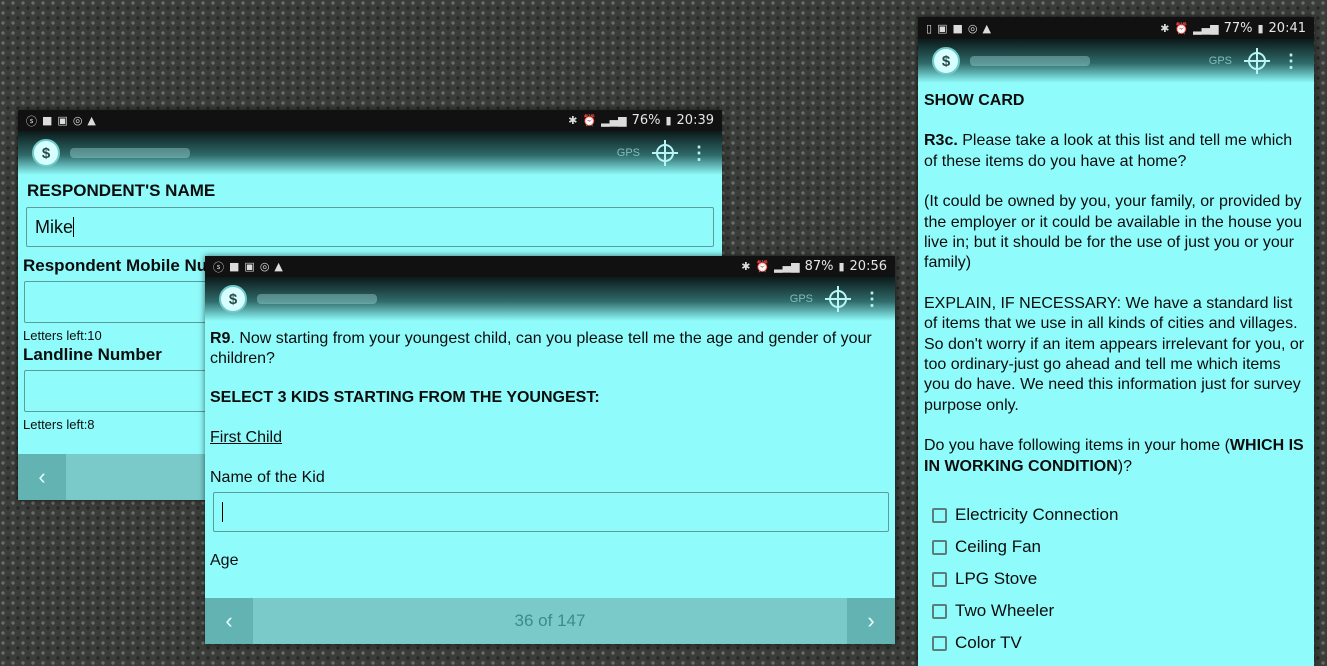 Image resolution: width=1327 pixels, height=666 pixels. What do you see at coordinates (370, 120) in the screenshot?
I see `status-bar: ⓢ ■ ▣ ◎ ▲ ✱ ⏰ ▂▄▆ 76% ▮ 20:39` at bounding box center [370, 120].